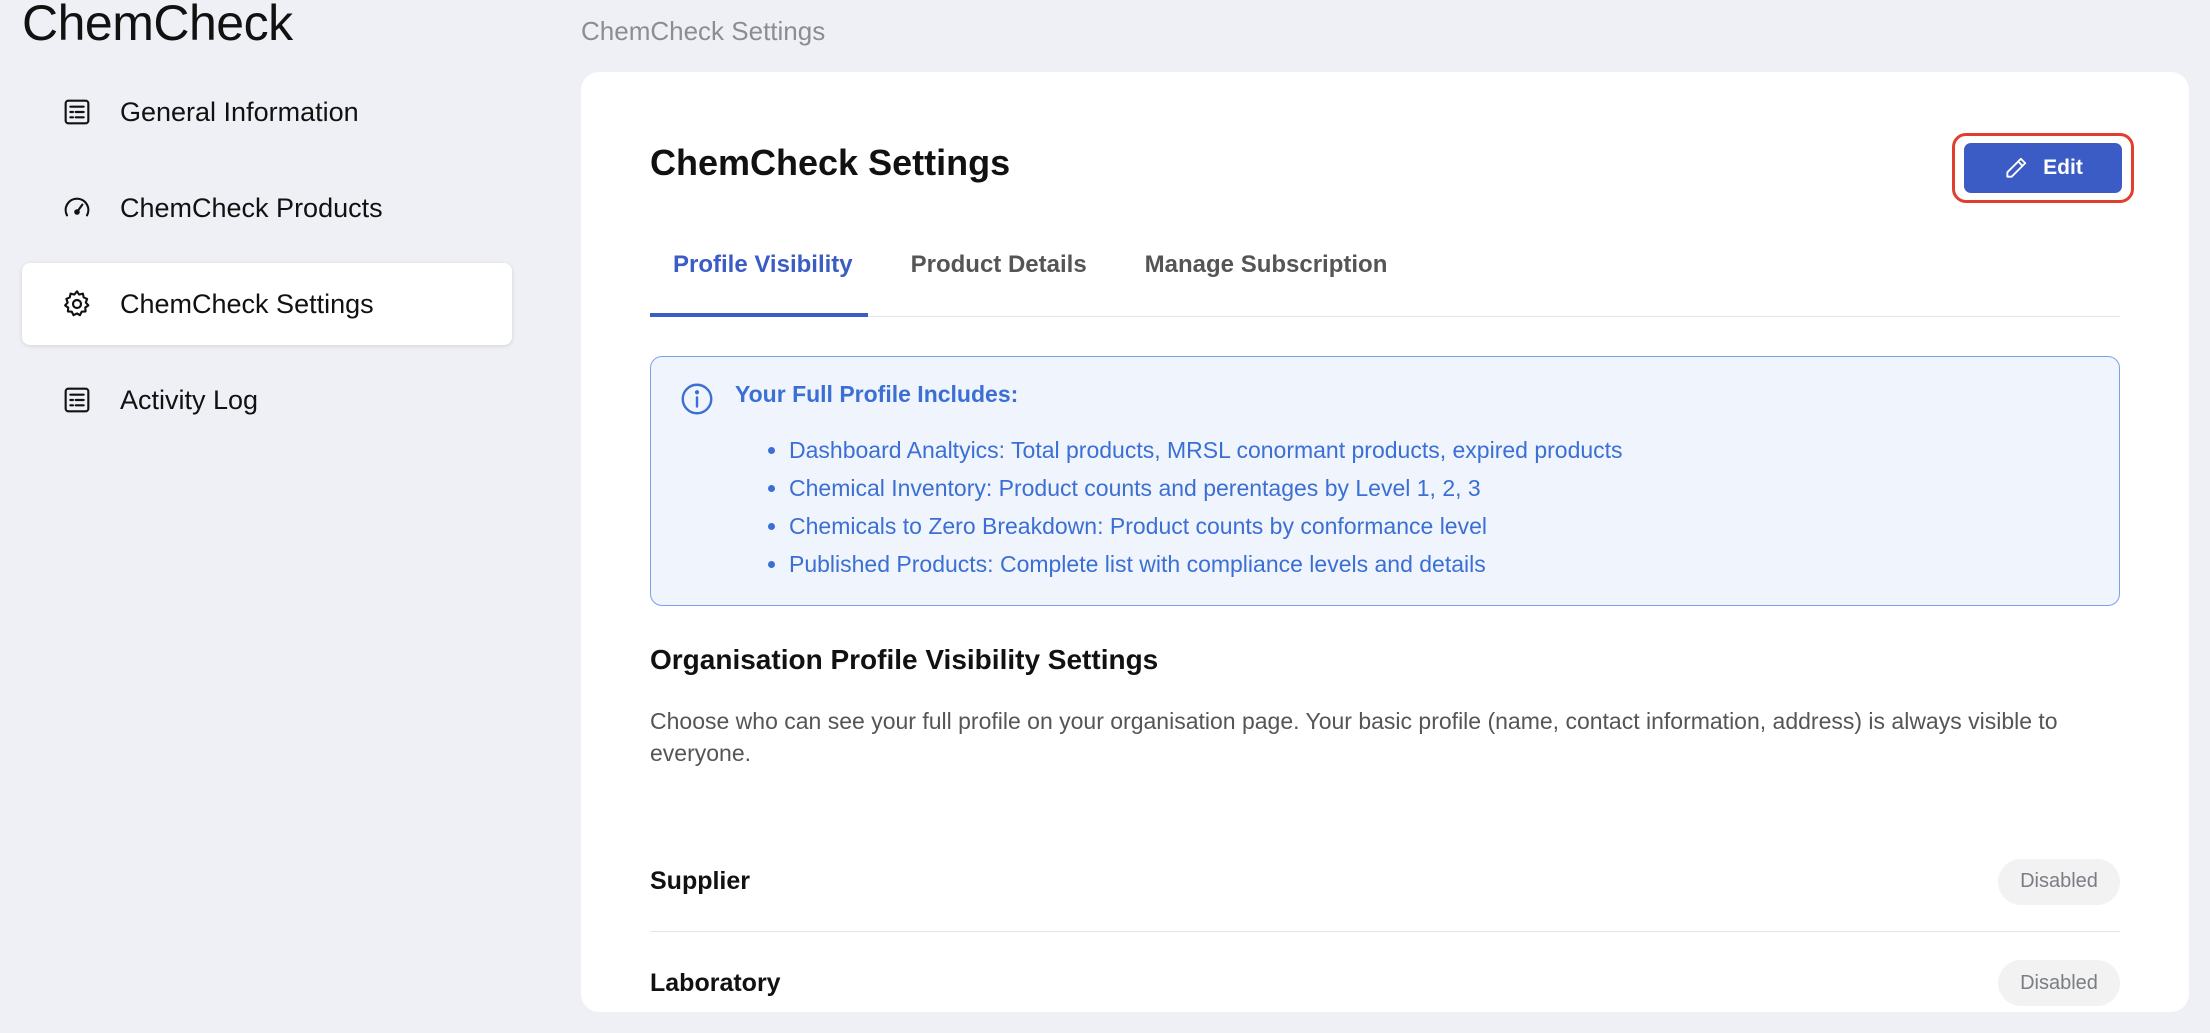 Image resolution: width=2210 pixels, height=1033 pixels. Describe the element at coordinates (1385, 882) in the screenshot. I see `visibility-row-supplier: Supplier Disabled` at that location.